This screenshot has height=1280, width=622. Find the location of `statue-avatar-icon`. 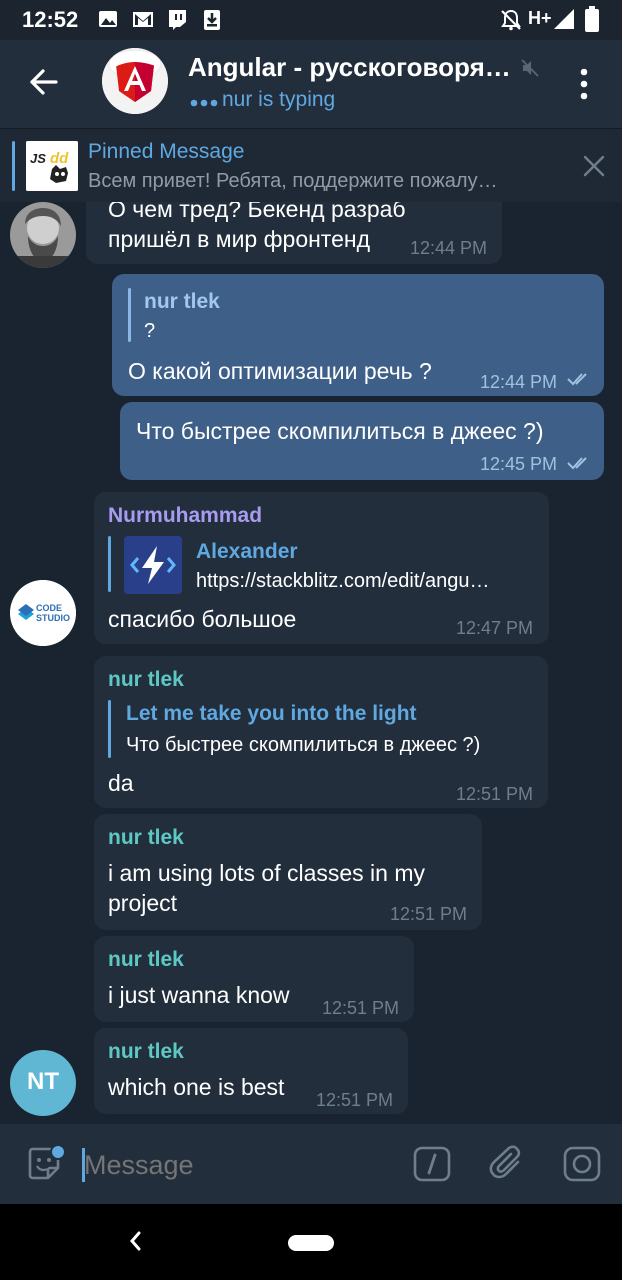

statue-avatar-icon is located at coordinates (43, 235).